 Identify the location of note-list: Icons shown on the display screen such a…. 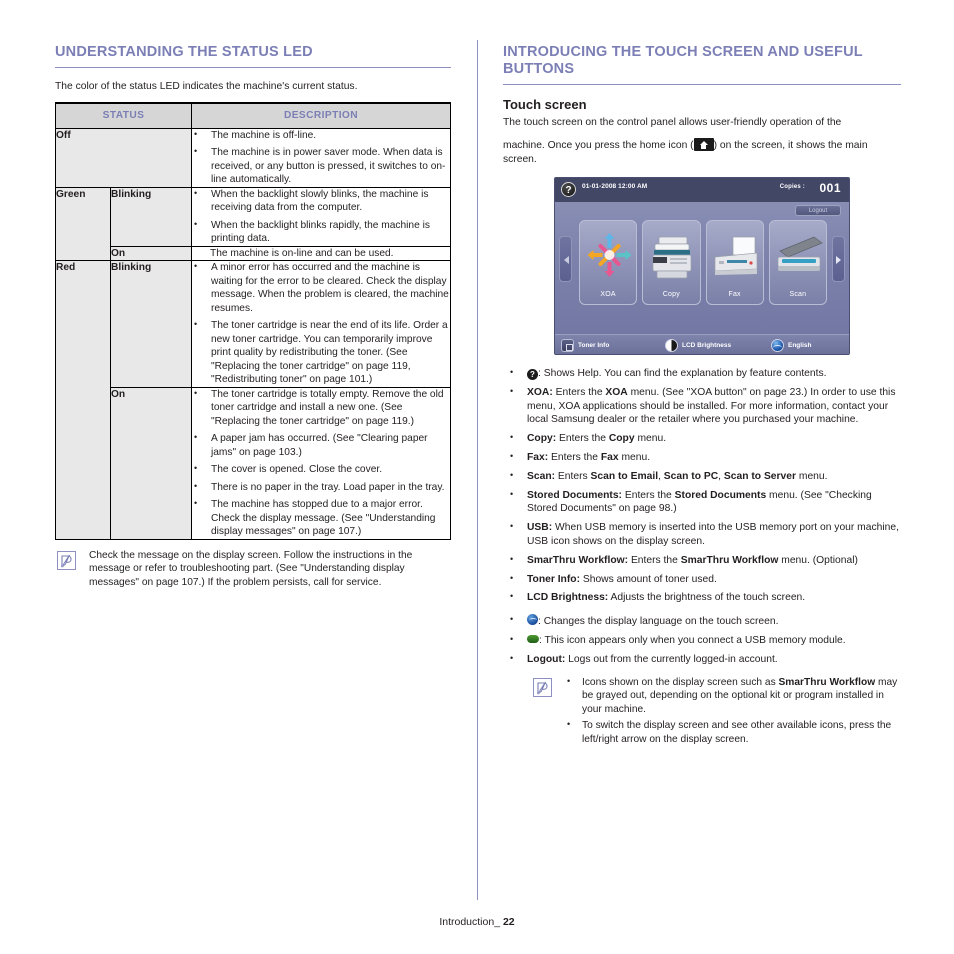
(733, 711).